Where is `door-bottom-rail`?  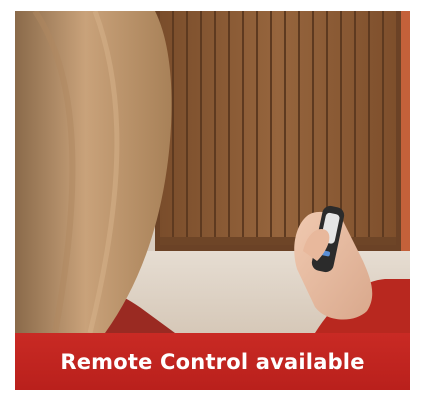
door-bottom-rail is located at coordinates (278, 241).